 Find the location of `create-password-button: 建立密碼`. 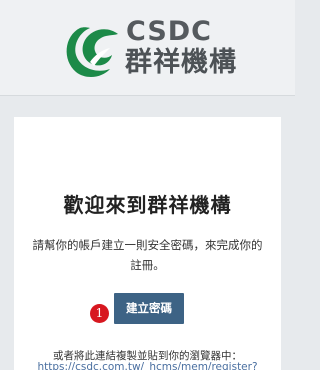

create-password-button: 建立密碼 is located at coordinates (149, 308).